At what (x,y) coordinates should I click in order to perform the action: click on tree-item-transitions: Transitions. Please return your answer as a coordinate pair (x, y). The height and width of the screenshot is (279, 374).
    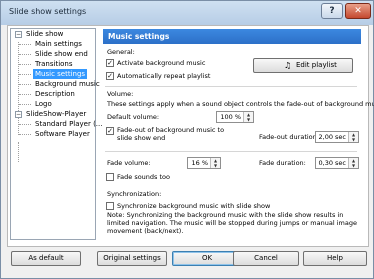
    Looking at the image, I should click on (54, 64).